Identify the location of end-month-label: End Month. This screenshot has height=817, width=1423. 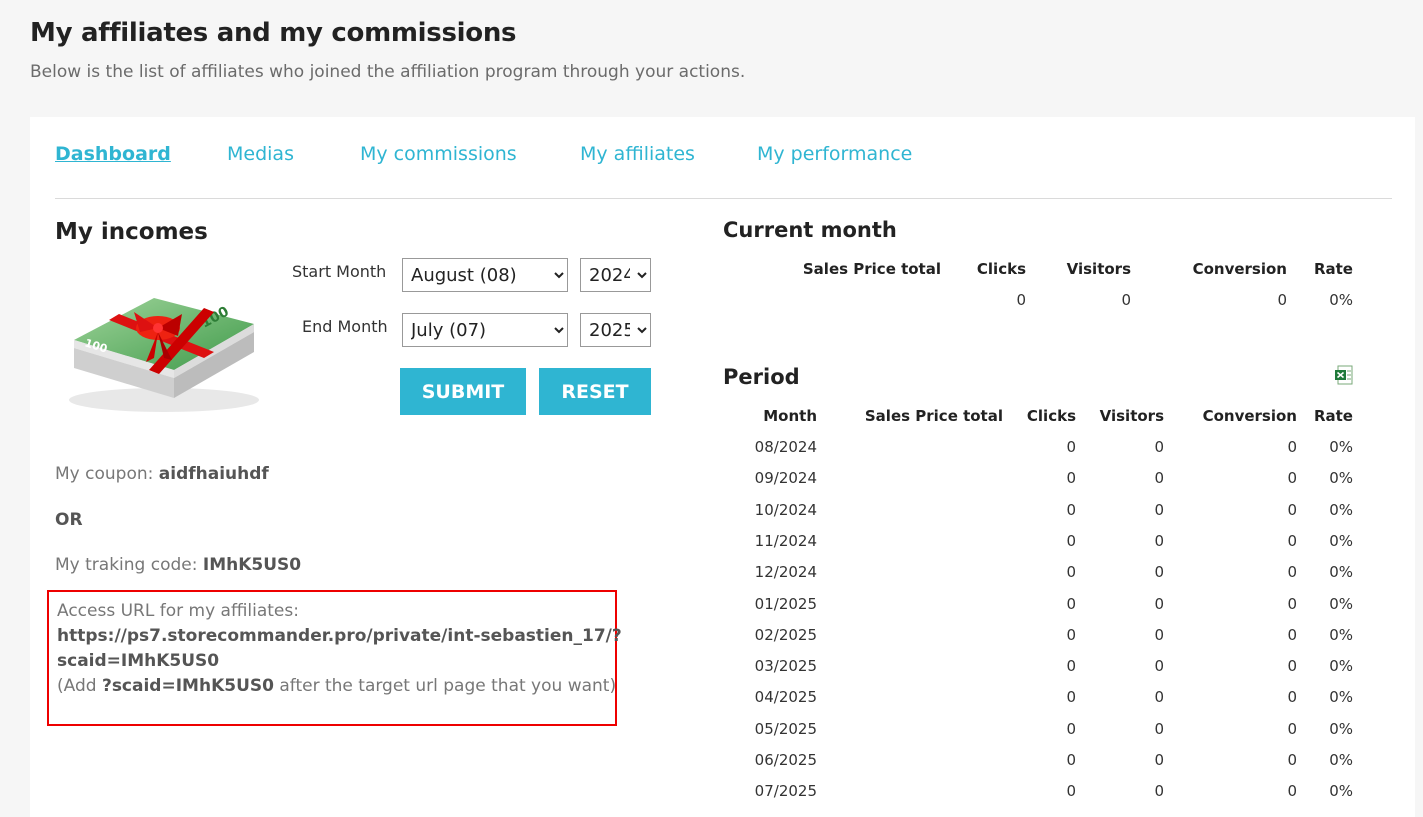
(345, 326).